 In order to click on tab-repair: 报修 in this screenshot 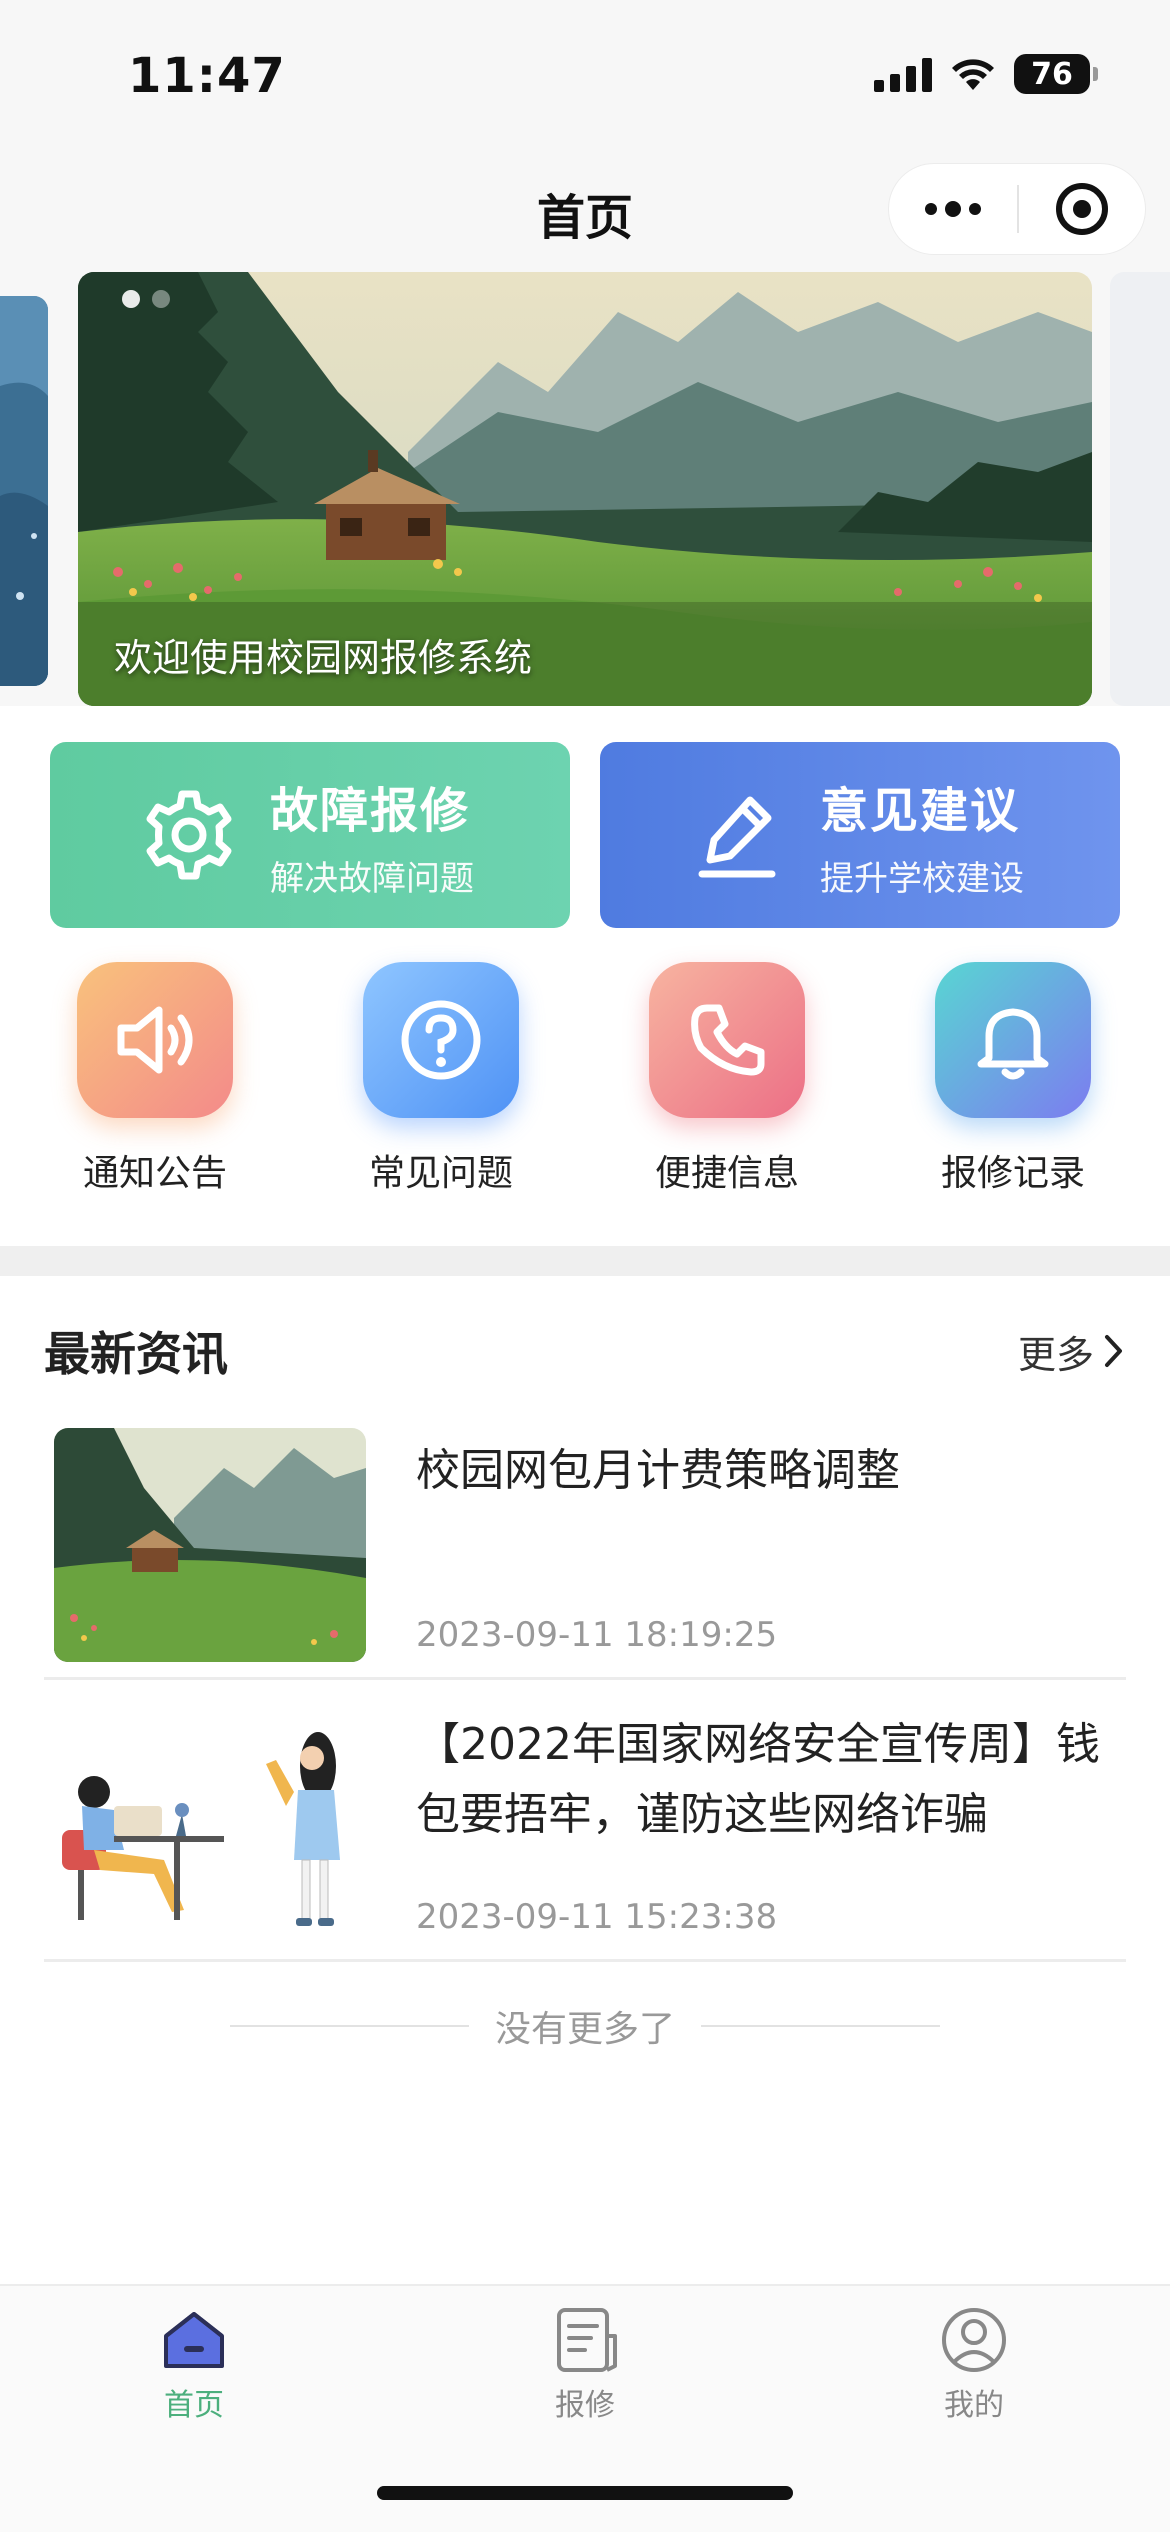, I will do `click(585, 2365)`.